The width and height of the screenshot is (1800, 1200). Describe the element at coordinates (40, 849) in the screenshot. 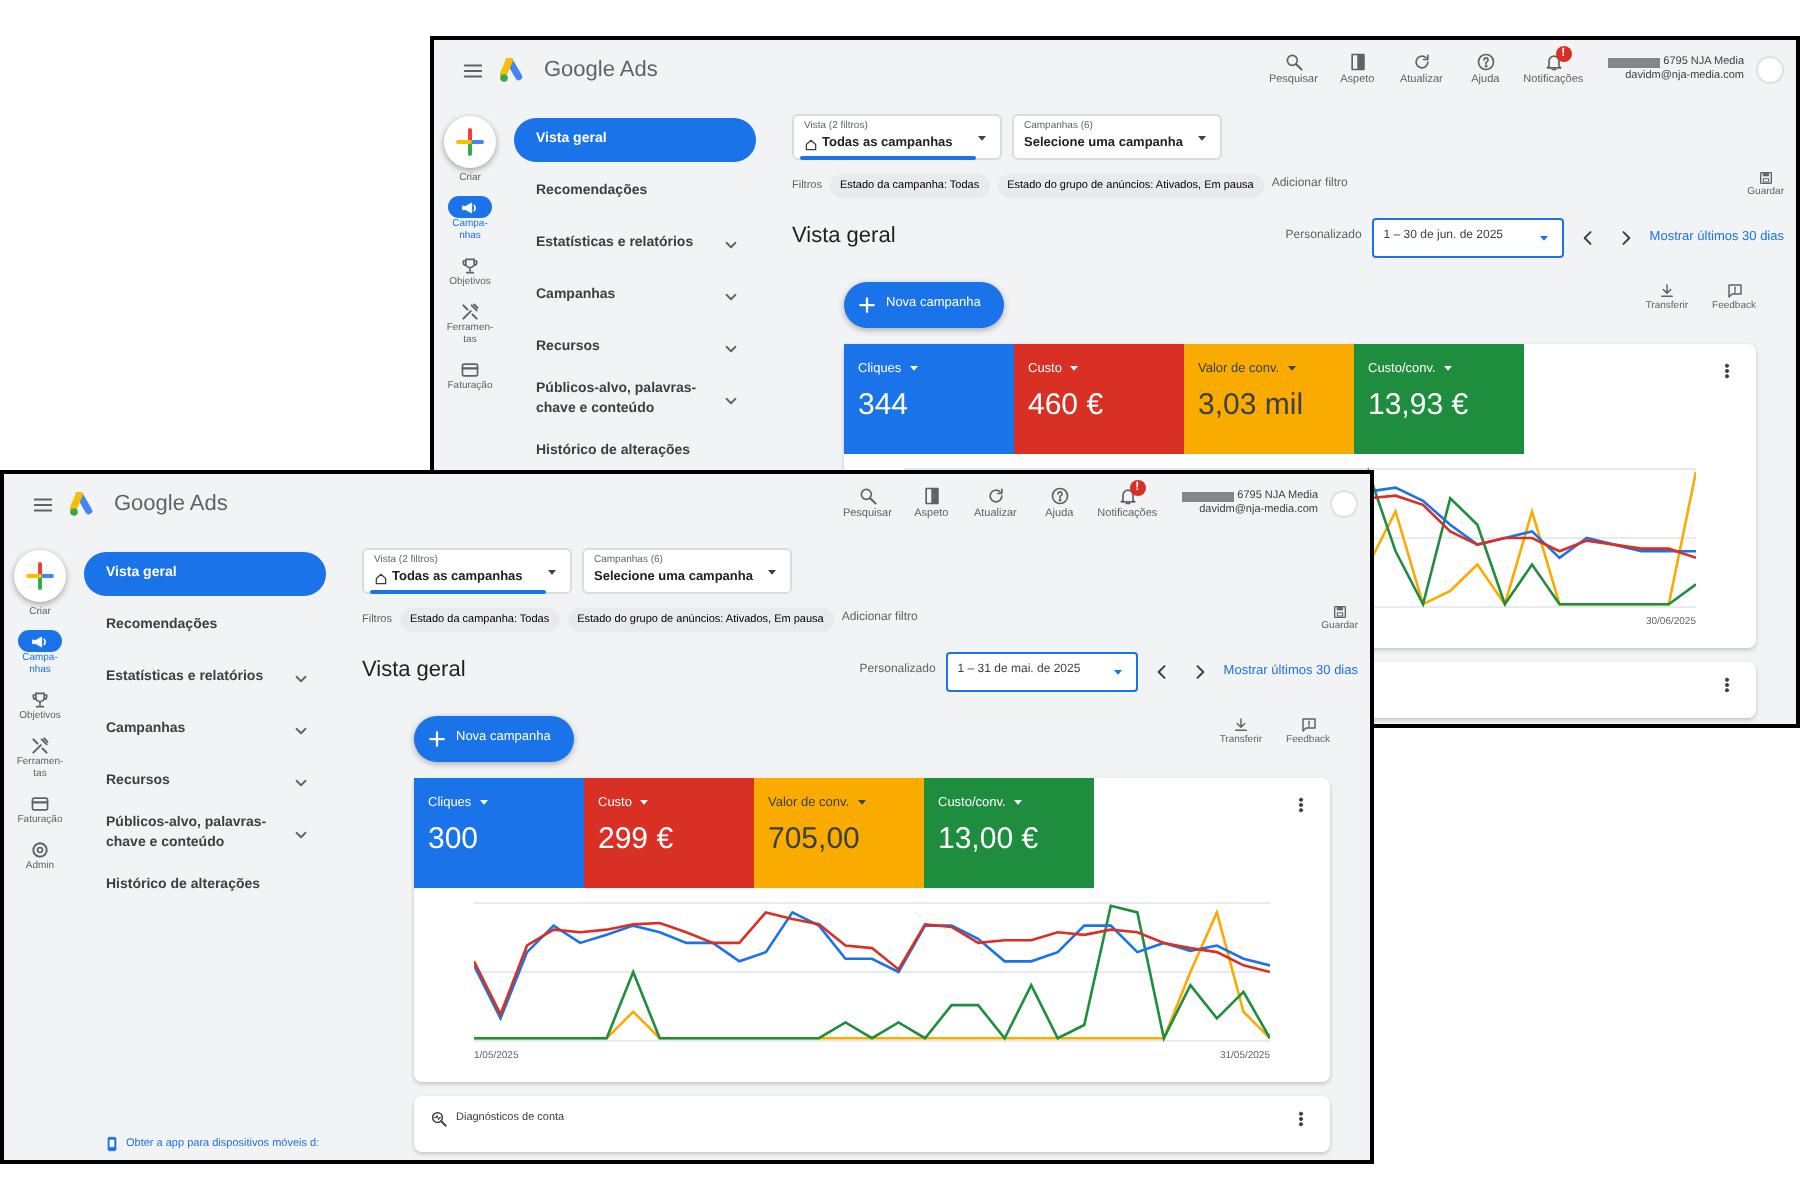

I see `gear-icon` at that location.